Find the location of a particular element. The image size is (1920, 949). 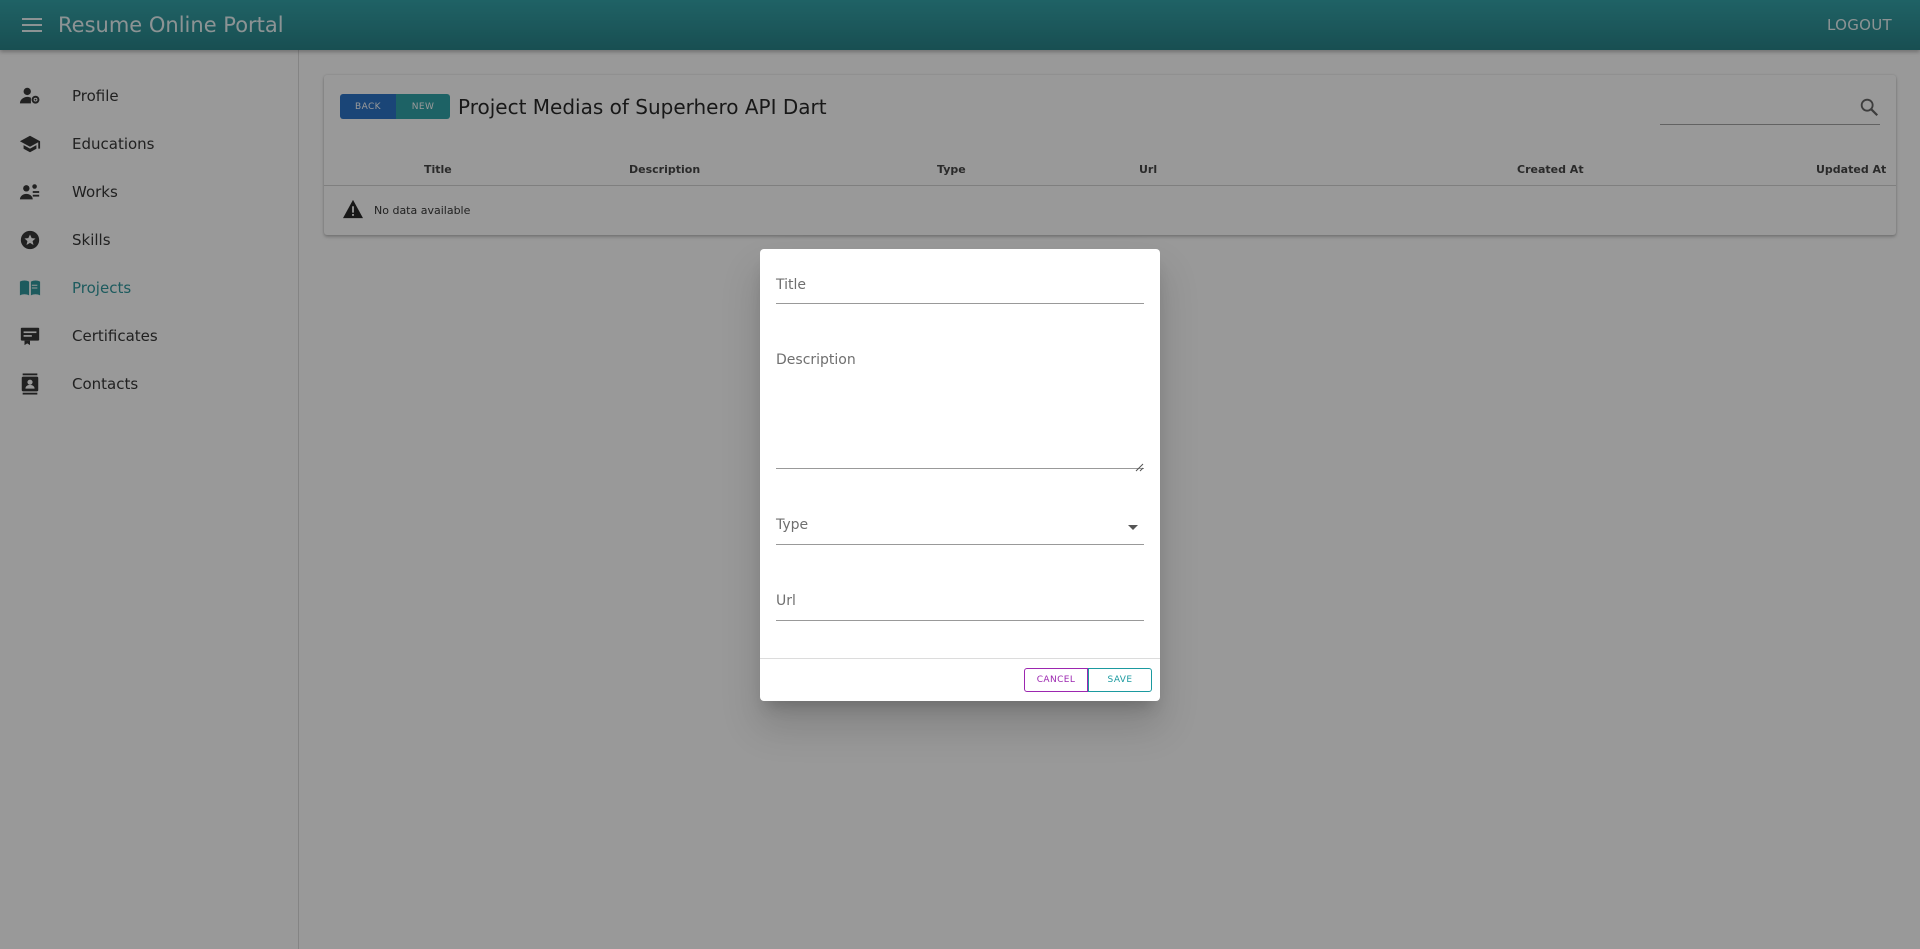

type-select: Type is located at coordinates (960, 528).